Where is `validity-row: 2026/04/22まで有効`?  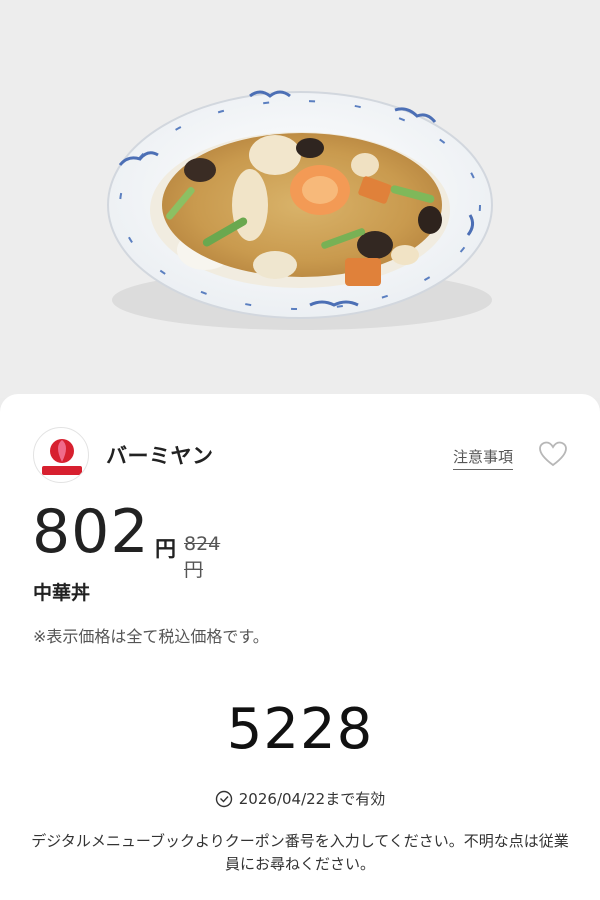 validity-row: 2026/04/22まで有効 is located at coordinates (300, 798).